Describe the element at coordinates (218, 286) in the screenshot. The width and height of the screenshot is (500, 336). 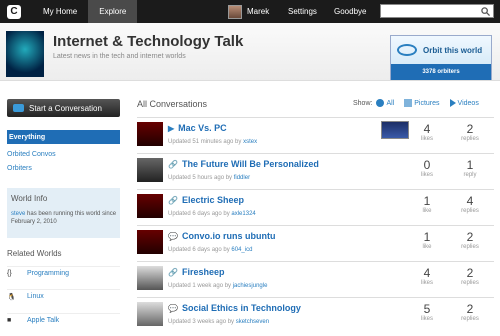
I see `conversation-meta: Updated 1 week ago by jachiesjungle` at that location.